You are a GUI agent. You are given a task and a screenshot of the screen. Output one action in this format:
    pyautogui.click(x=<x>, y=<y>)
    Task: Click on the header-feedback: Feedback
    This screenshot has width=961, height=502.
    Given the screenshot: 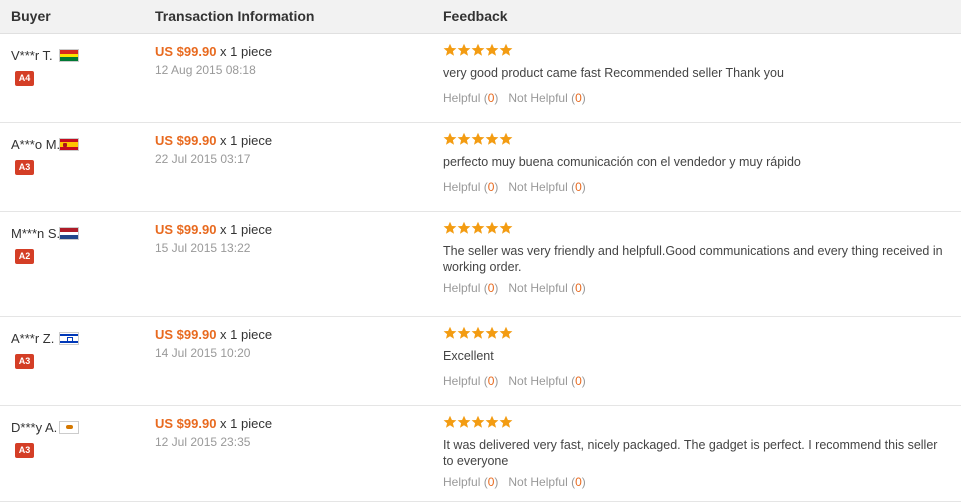 What is the action you would take?
    pyautogui.click(x=475, y=16)
    